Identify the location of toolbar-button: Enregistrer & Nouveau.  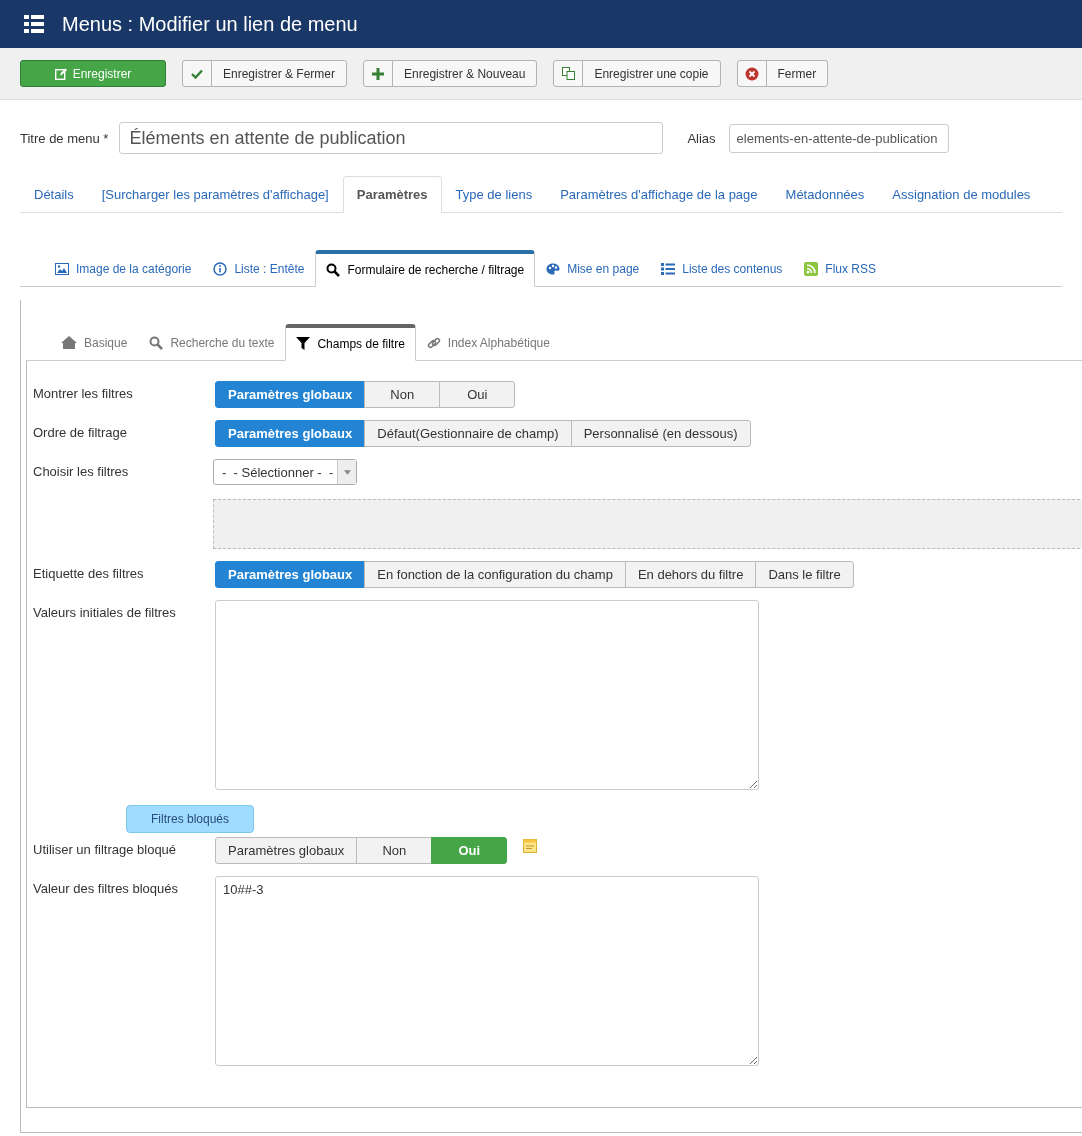
(450, 73).